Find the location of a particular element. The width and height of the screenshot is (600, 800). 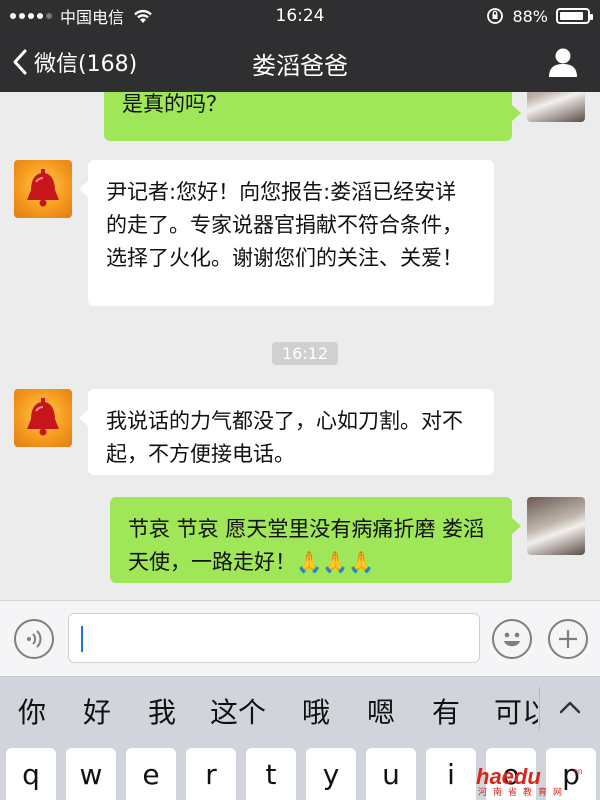

key: t is located at coordinates (271, 774).